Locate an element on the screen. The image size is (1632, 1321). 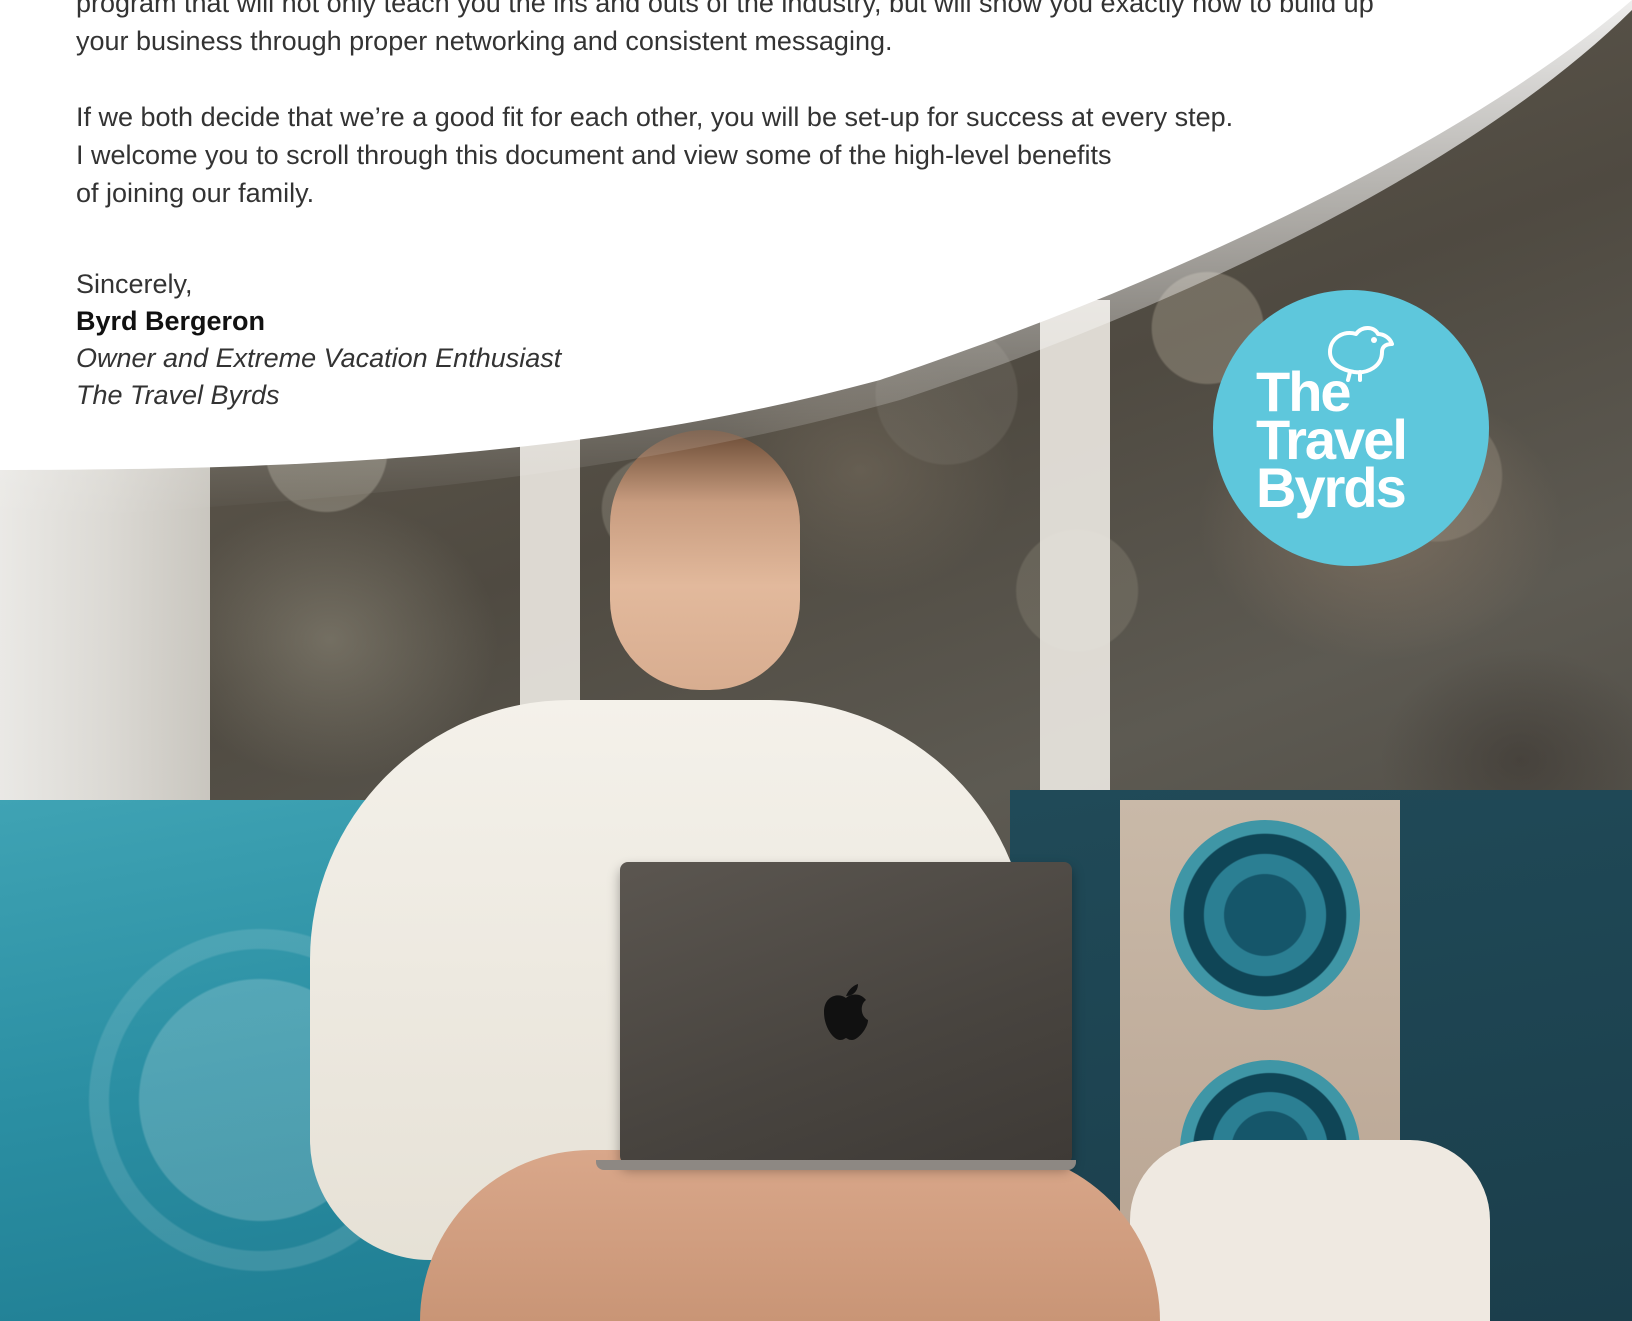
logo-line-byrds: Byrds is located at coordinates (1331, 487).